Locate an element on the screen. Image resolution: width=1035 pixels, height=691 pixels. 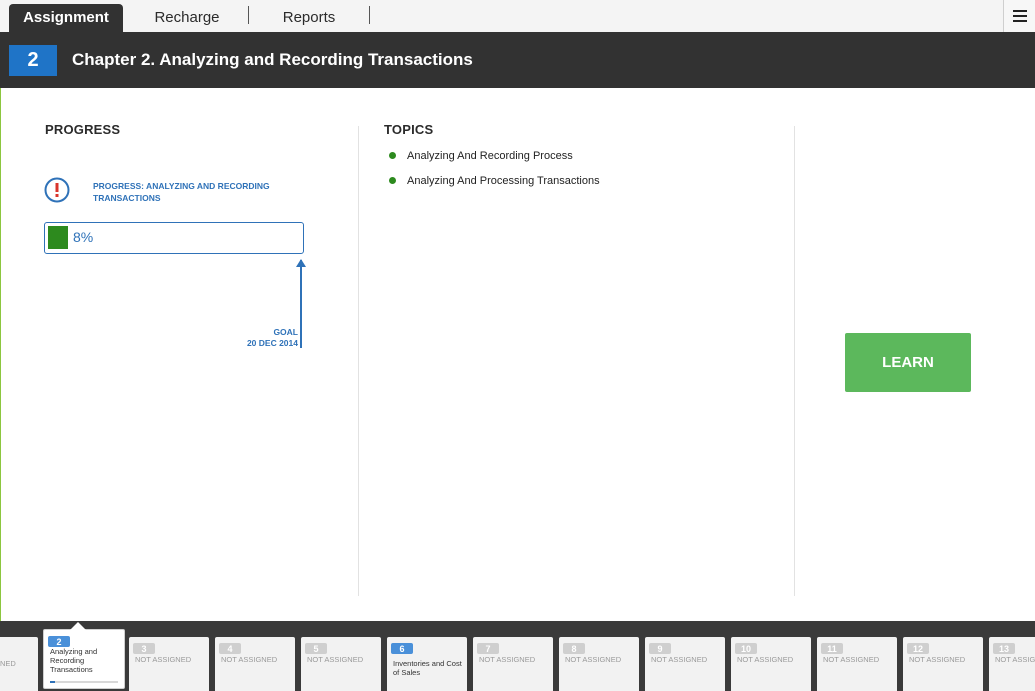
chapter-card-11: 11 NOT ASSIGNED is located at coordinates (857, 664).